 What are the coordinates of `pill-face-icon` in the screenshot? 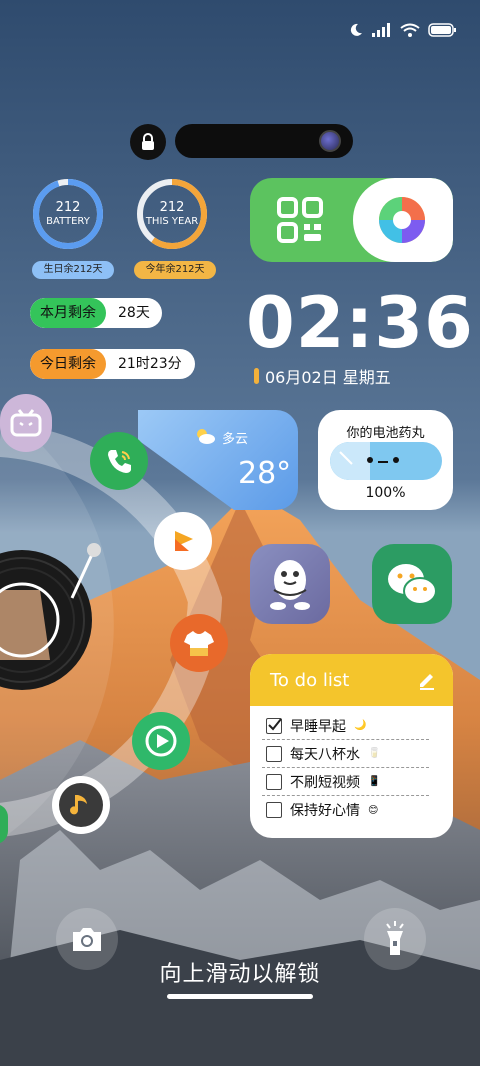 It's located at (369, 458).